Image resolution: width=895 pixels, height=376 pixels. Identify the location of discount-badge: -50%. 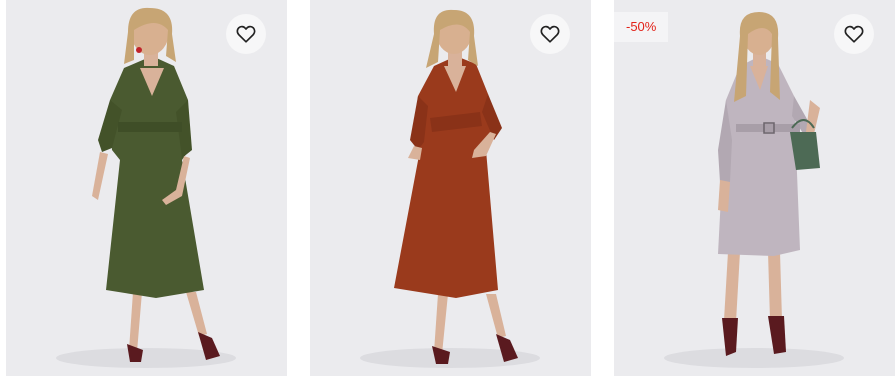
(641, 27).